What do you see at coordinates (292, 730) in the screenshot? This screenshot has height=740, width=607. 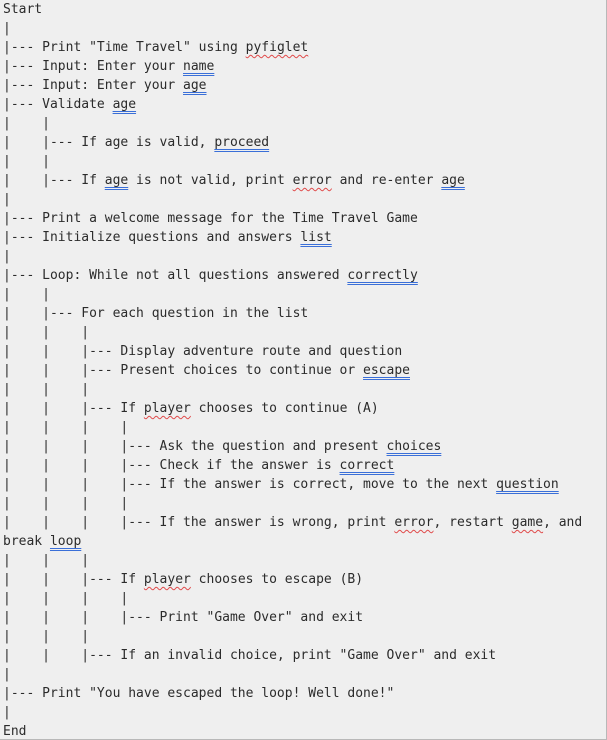 I see `pseudocode-line: End` at bounding box center [292, 730].